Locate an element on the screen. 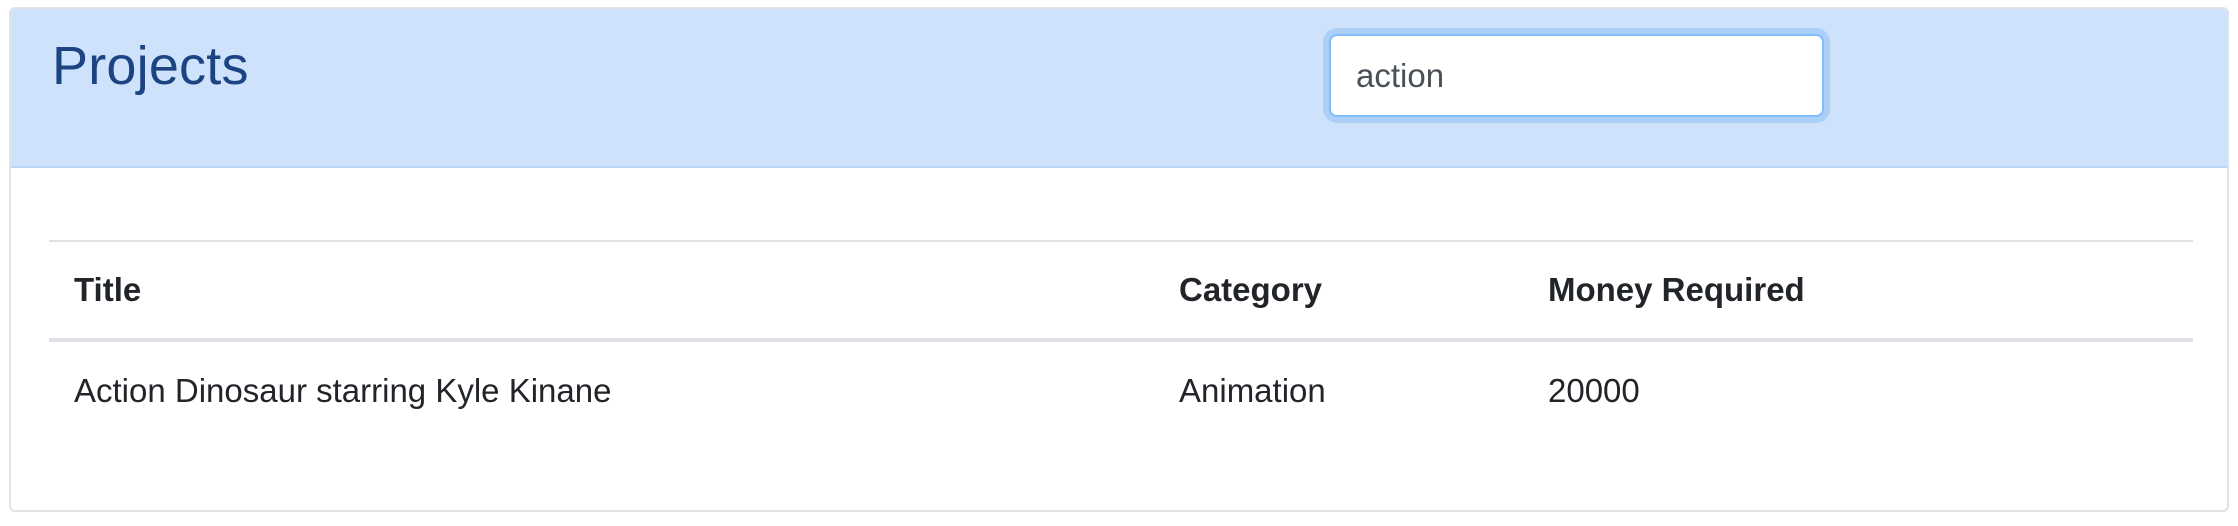 Image resolution: width=2238 pixels, height=526 pixels. cell-category: Animation is located at coordinates (1252, 390).